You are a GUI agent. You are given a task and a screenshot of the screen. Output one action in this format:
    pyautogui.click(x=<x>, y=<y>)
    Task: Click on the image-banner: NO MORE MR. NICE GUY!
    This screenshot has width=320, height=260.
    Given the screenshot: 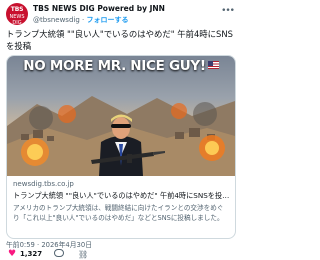 What is the action you would take?
    pyautogui.click(x=121, y=66)
    